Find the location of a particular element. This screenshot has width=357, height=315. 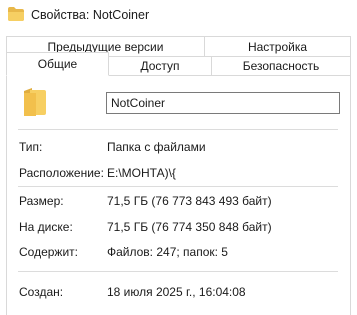

title-bar: Свойства: NotCoiner is located at coordinates (178, 15).